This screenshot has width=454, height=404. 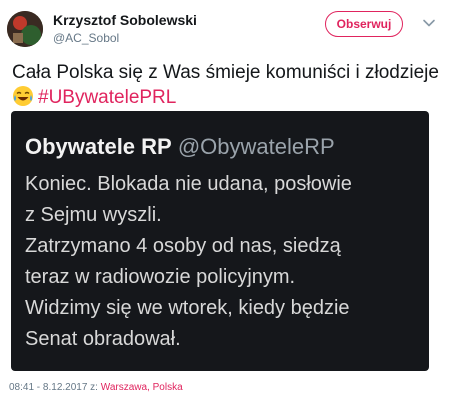 I want to click on embedded-line: Senat obradował., so click(x=103, y=339).